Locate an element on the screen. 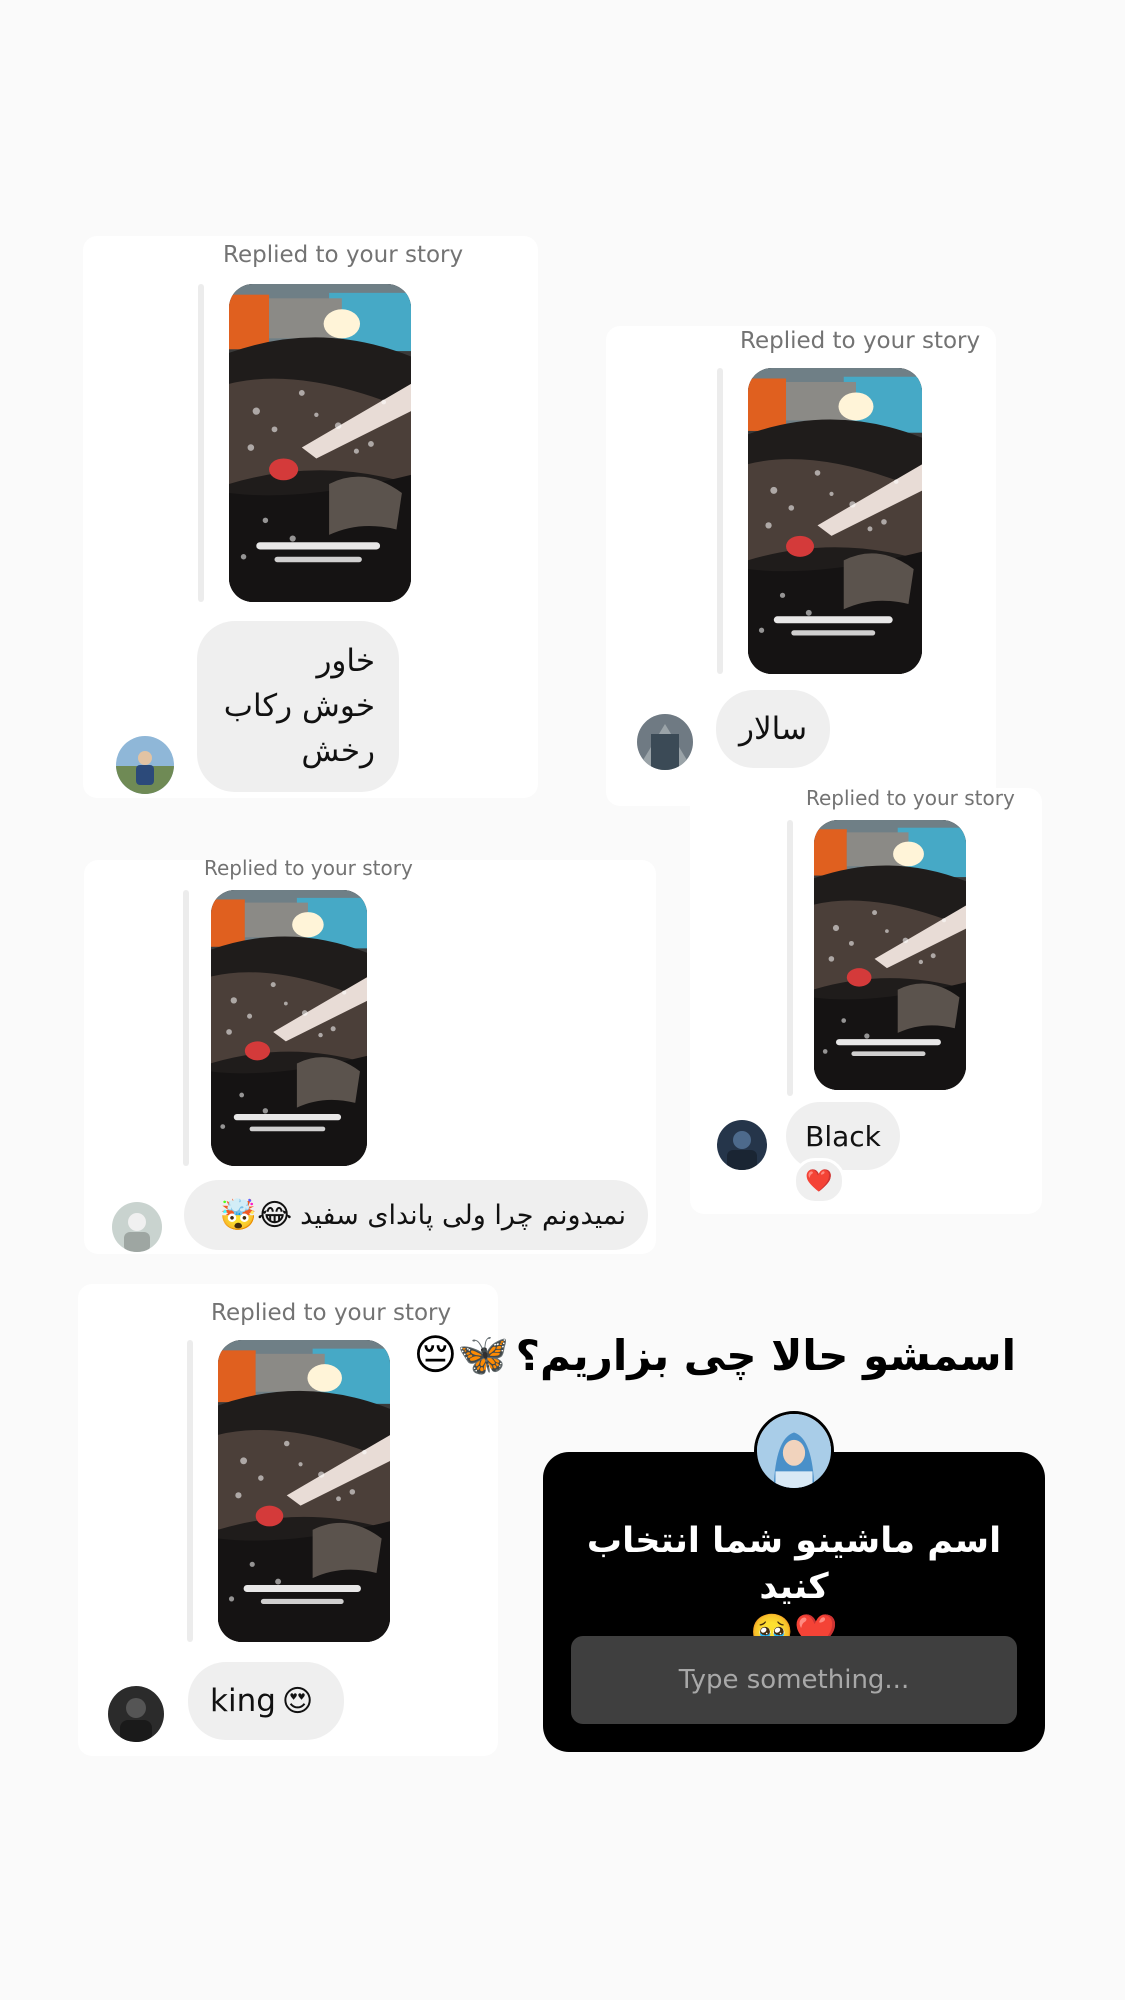 This screenshot has height=2000, width=1125. question-prompt-text: اسم ماشینو شما انتخاب کنید is located at coordinates (794, 1564).